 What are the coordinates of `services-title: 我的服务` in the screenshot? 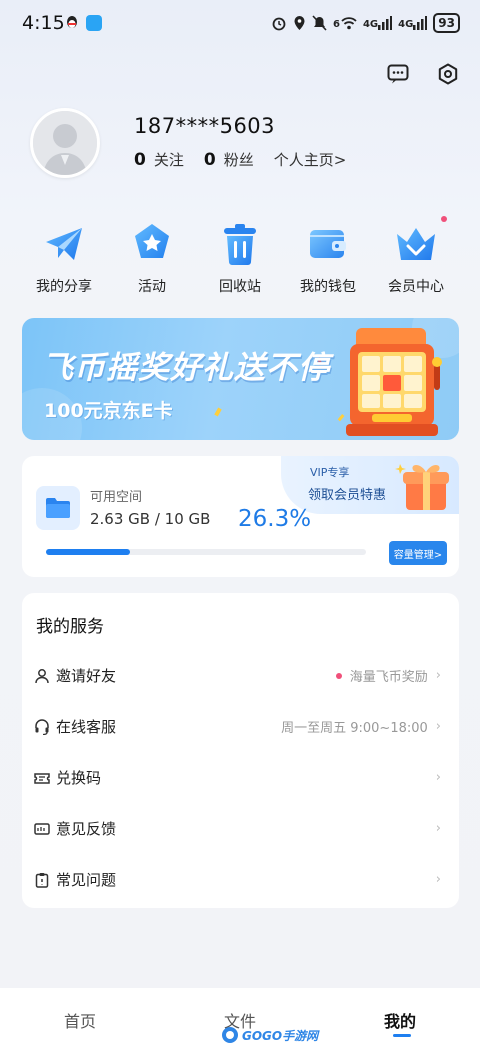 It's located at (70, 627).